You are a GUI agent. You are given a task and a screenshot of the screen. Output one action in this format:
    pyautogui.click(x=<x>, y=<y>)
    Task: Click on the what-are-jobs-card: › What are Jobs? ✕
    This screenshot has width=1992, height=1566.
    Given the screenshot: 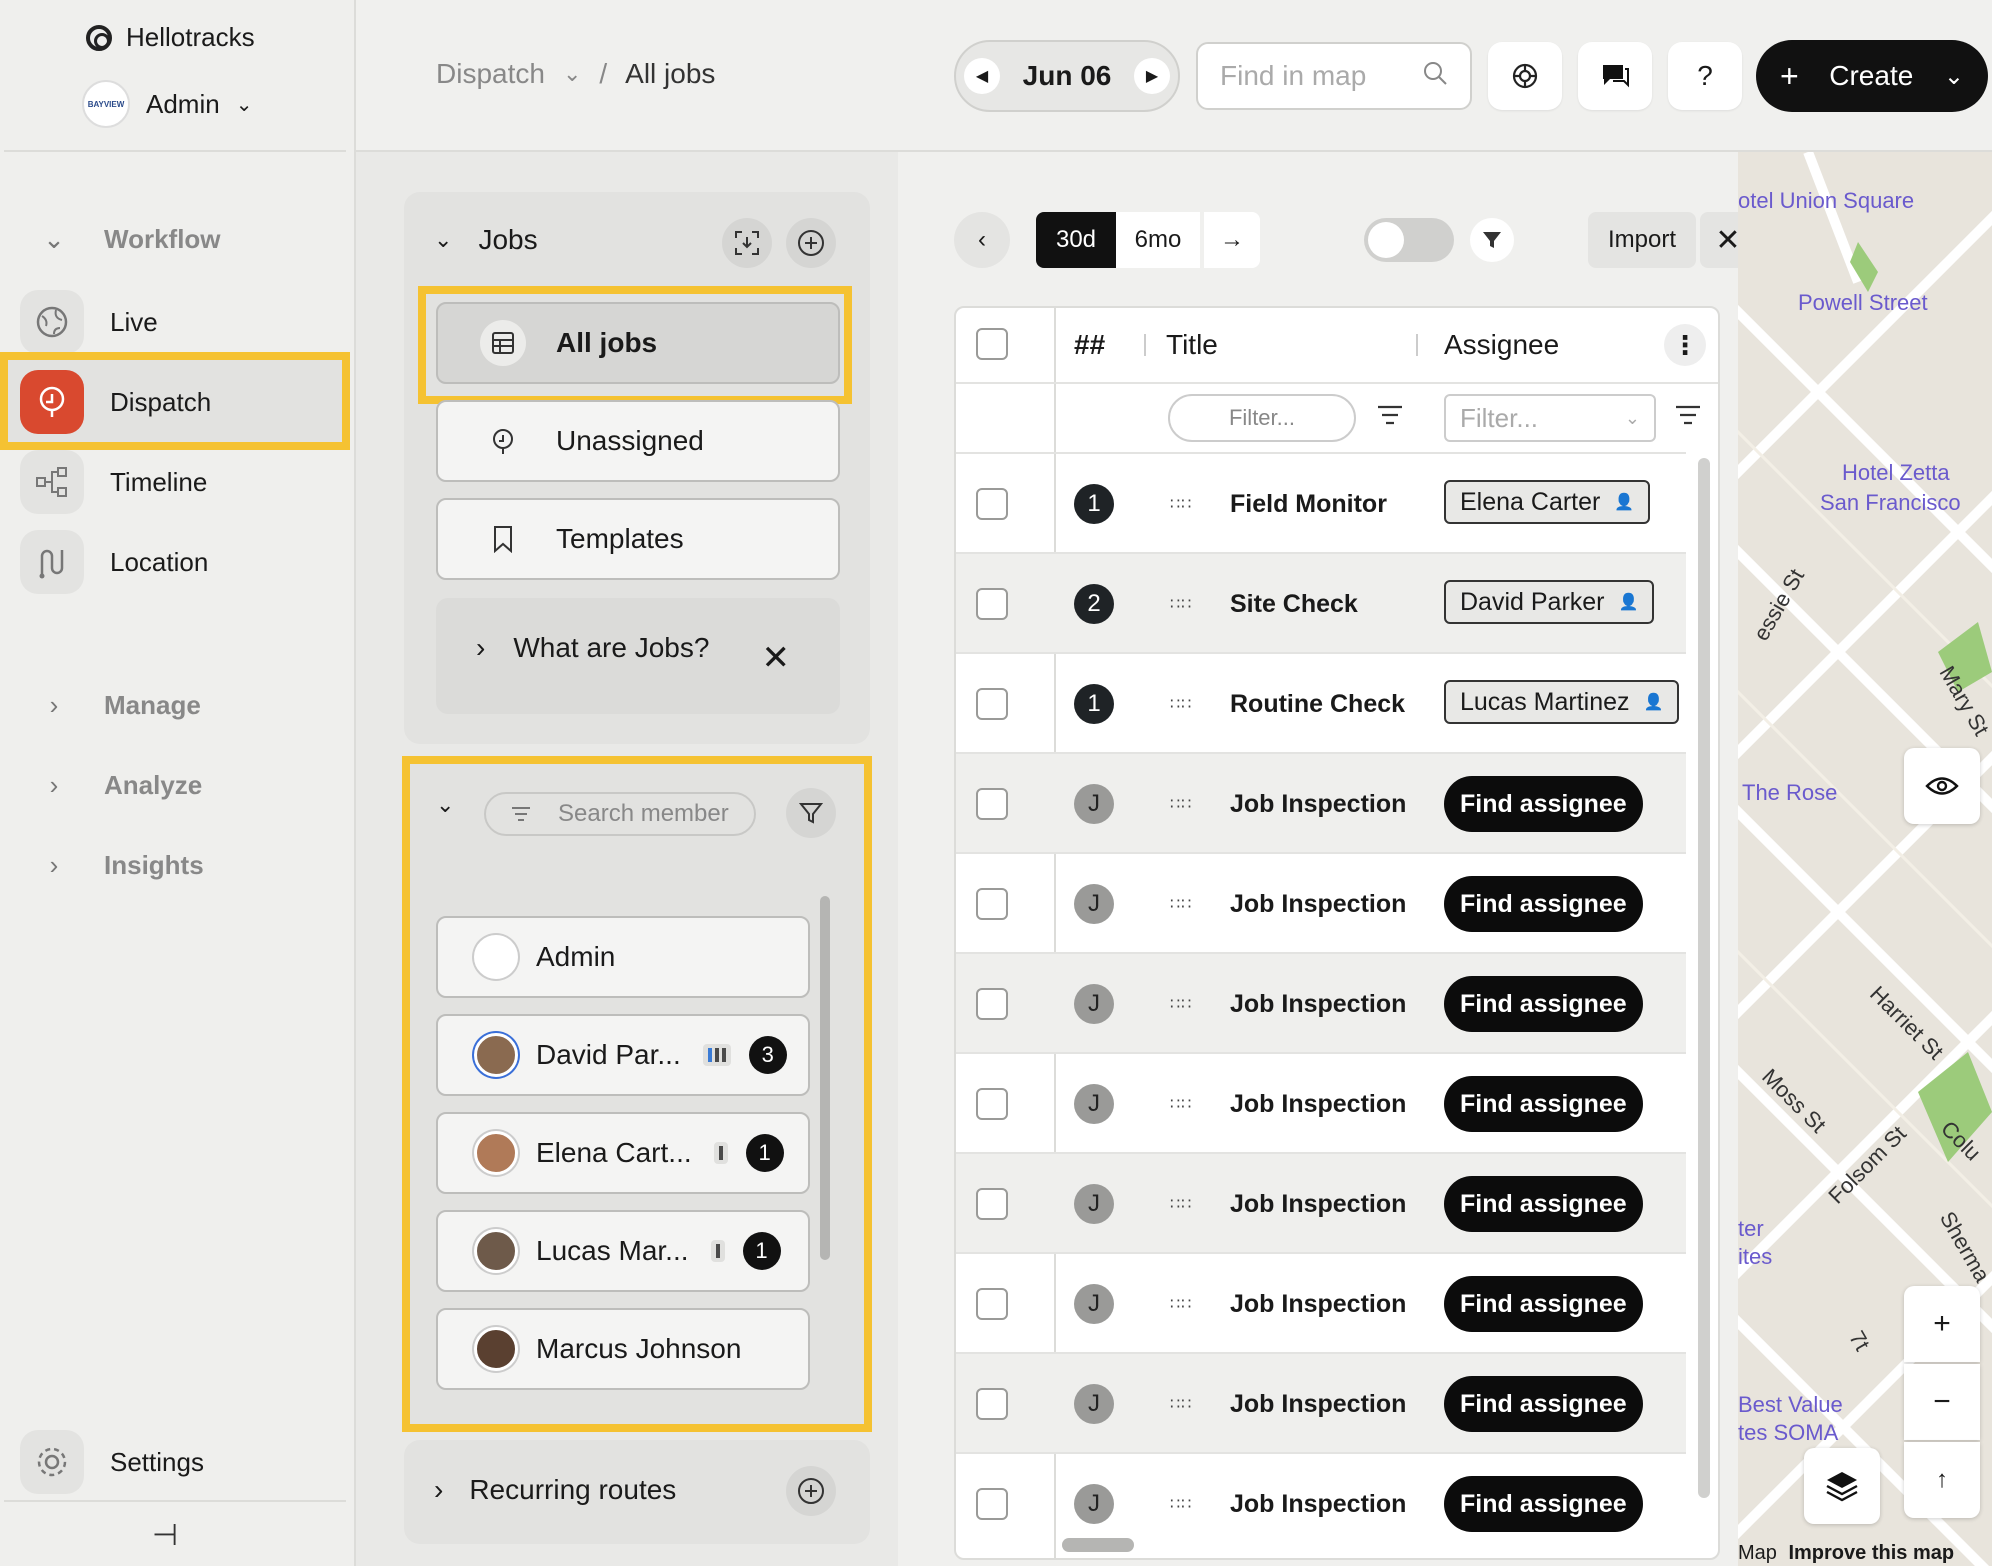 What is the action you would take?
    pyautogui.click(x=638, y=656)
    